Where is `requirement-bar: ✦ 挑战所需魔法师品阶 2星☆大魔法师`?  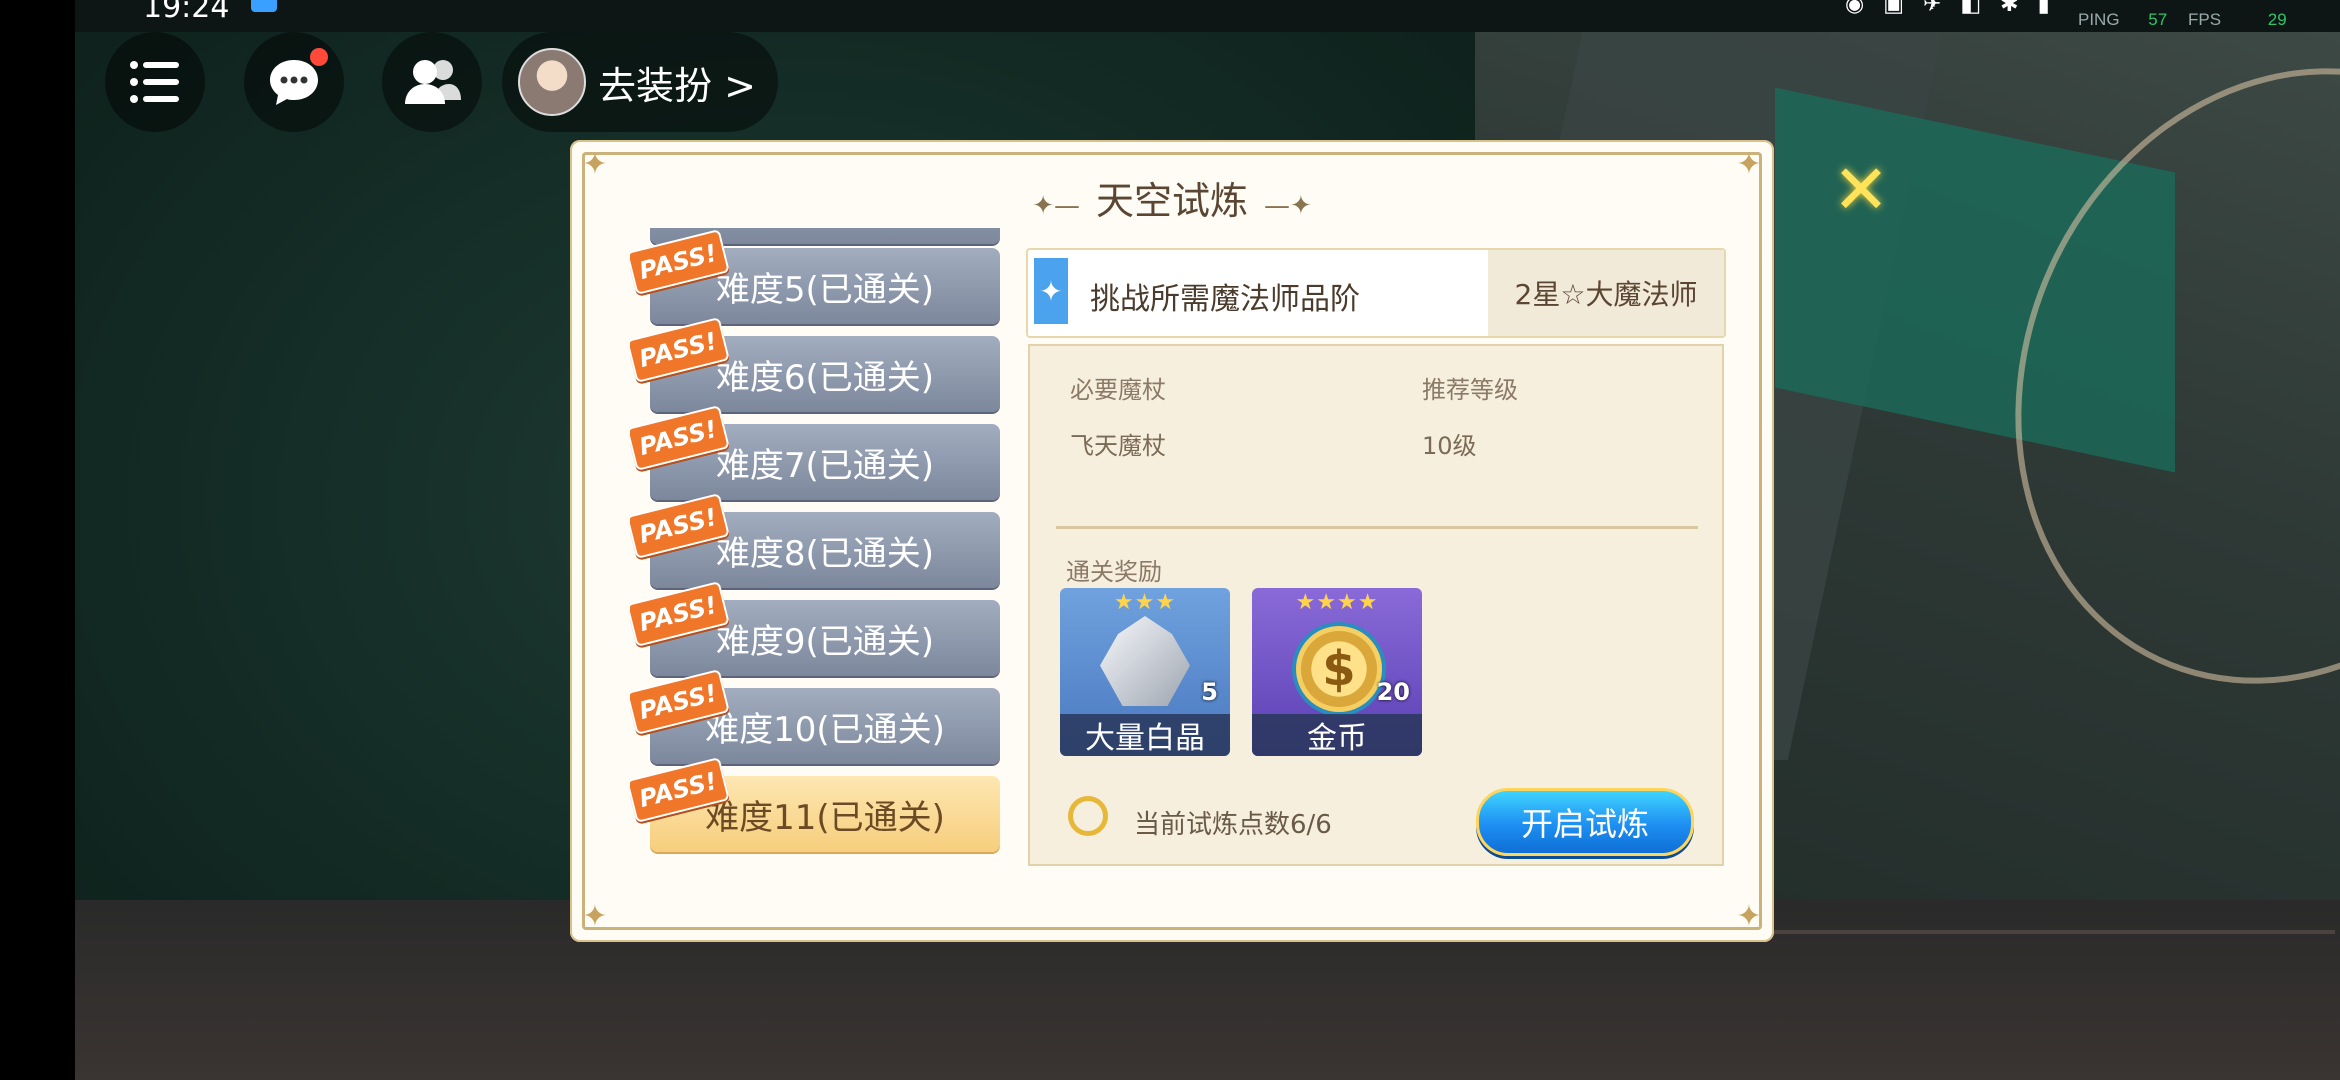
requirement-bar: ✦ 挑战所需魔法师品阶 2星☆大魔法师 is located at coordinates (1376, 293).